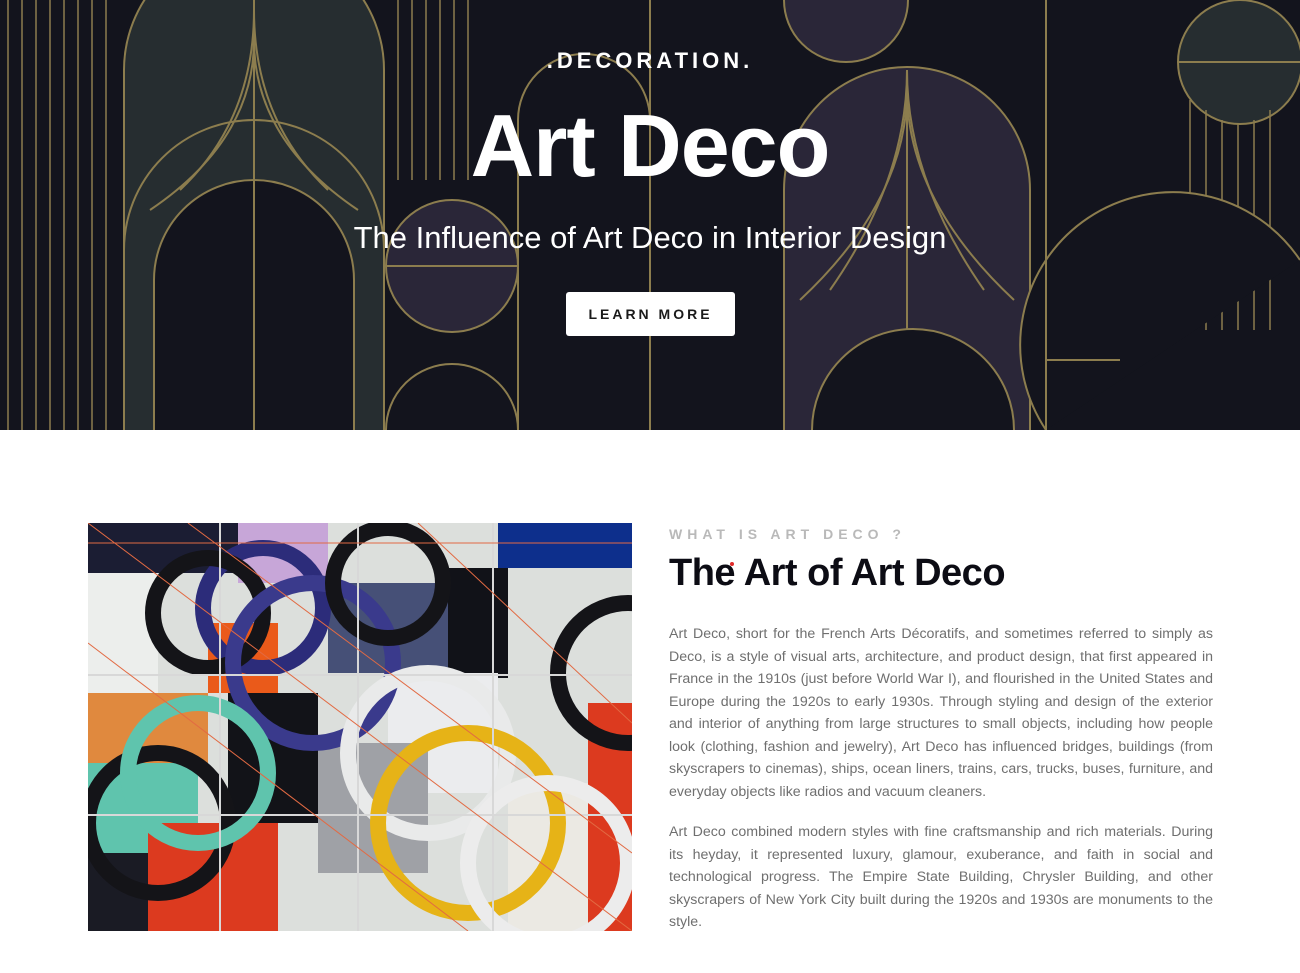 Image resolution: width=1300 pixels, height=973 pixels. Describe the element at coordinates (650, 145) in the screenshot. I see `hero-title: Art Deco` at that location.